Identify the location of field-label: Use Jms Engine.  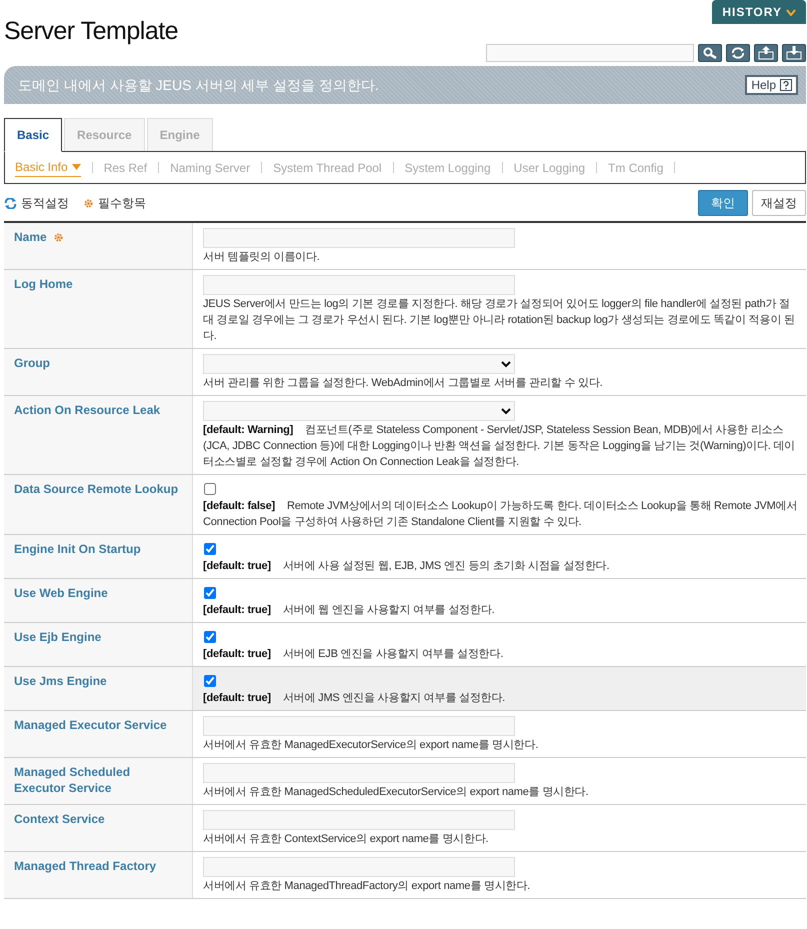
(60, 681).